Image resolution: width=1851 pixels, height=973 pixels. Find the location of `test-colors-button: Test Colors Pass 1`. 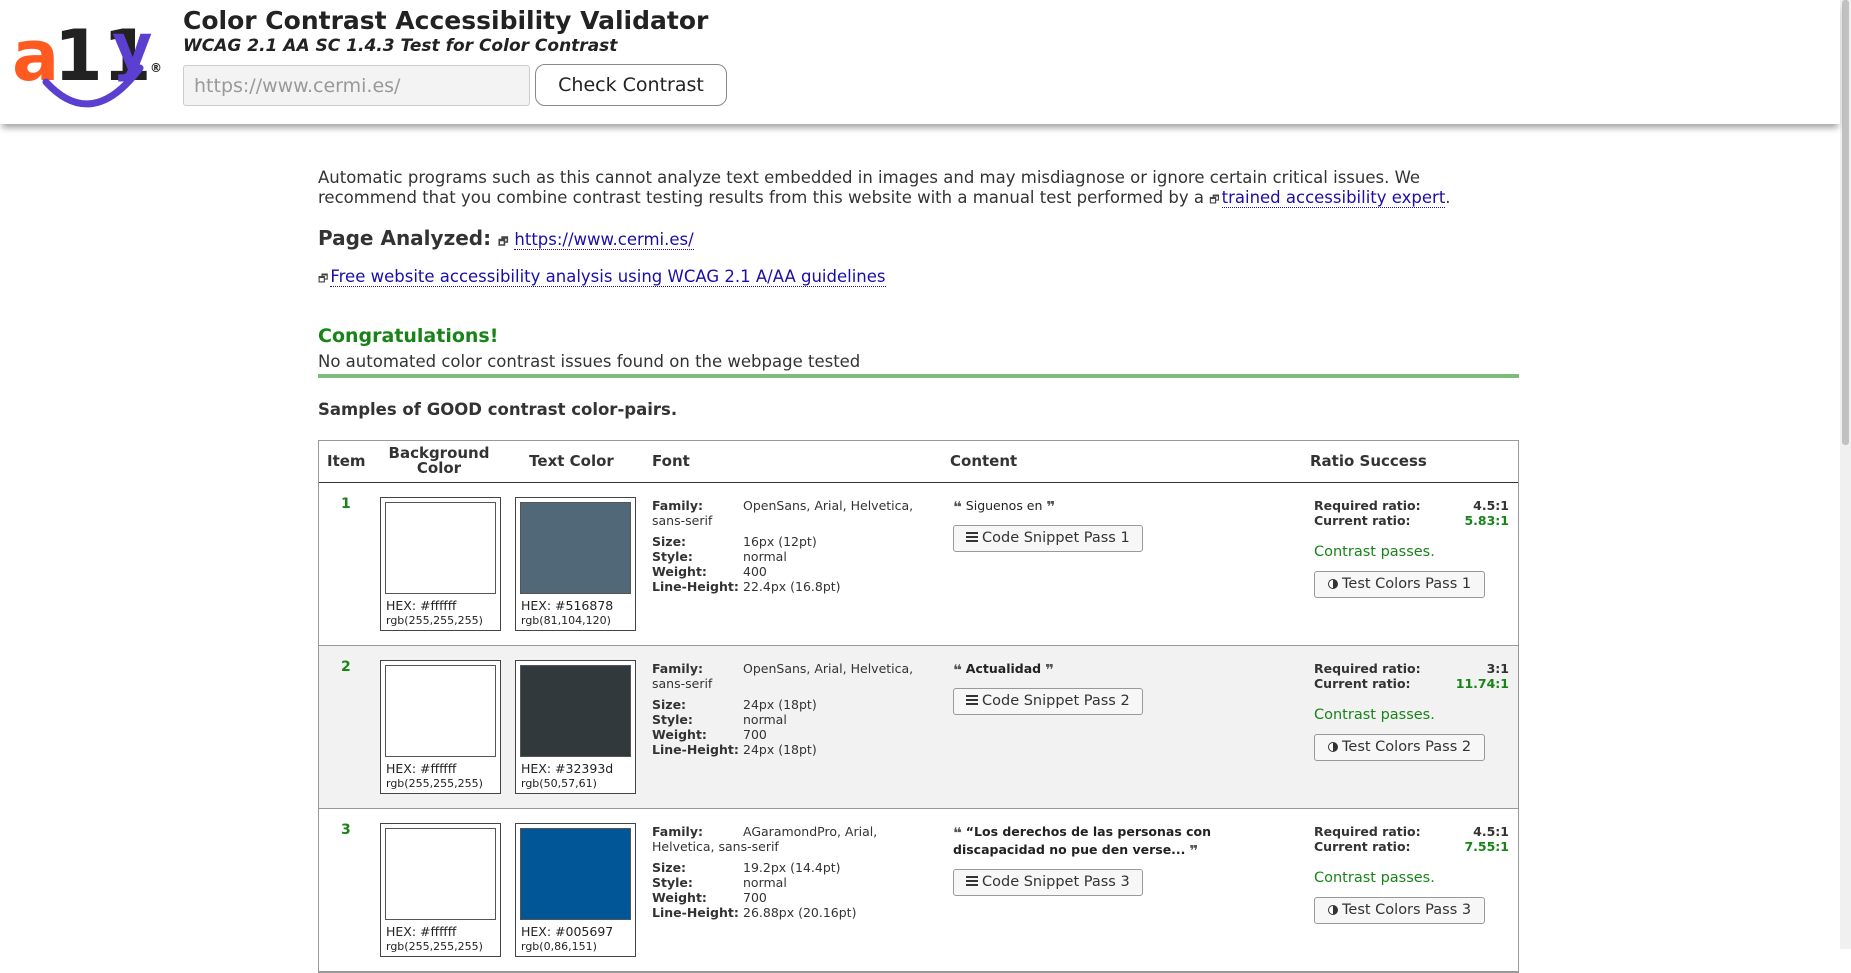

test-colors-button: Test Colors Pass 1 is located at coordinates (1400, 584).